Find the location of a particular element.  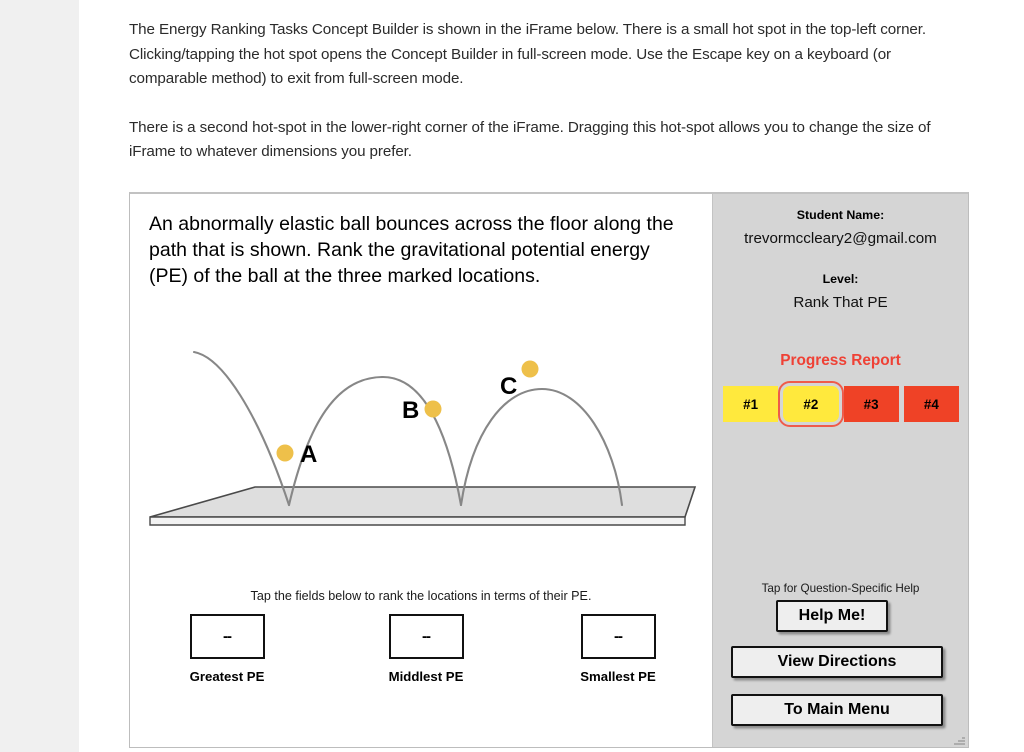

level-value: Rank That PE is located at coordinates (840, 302).